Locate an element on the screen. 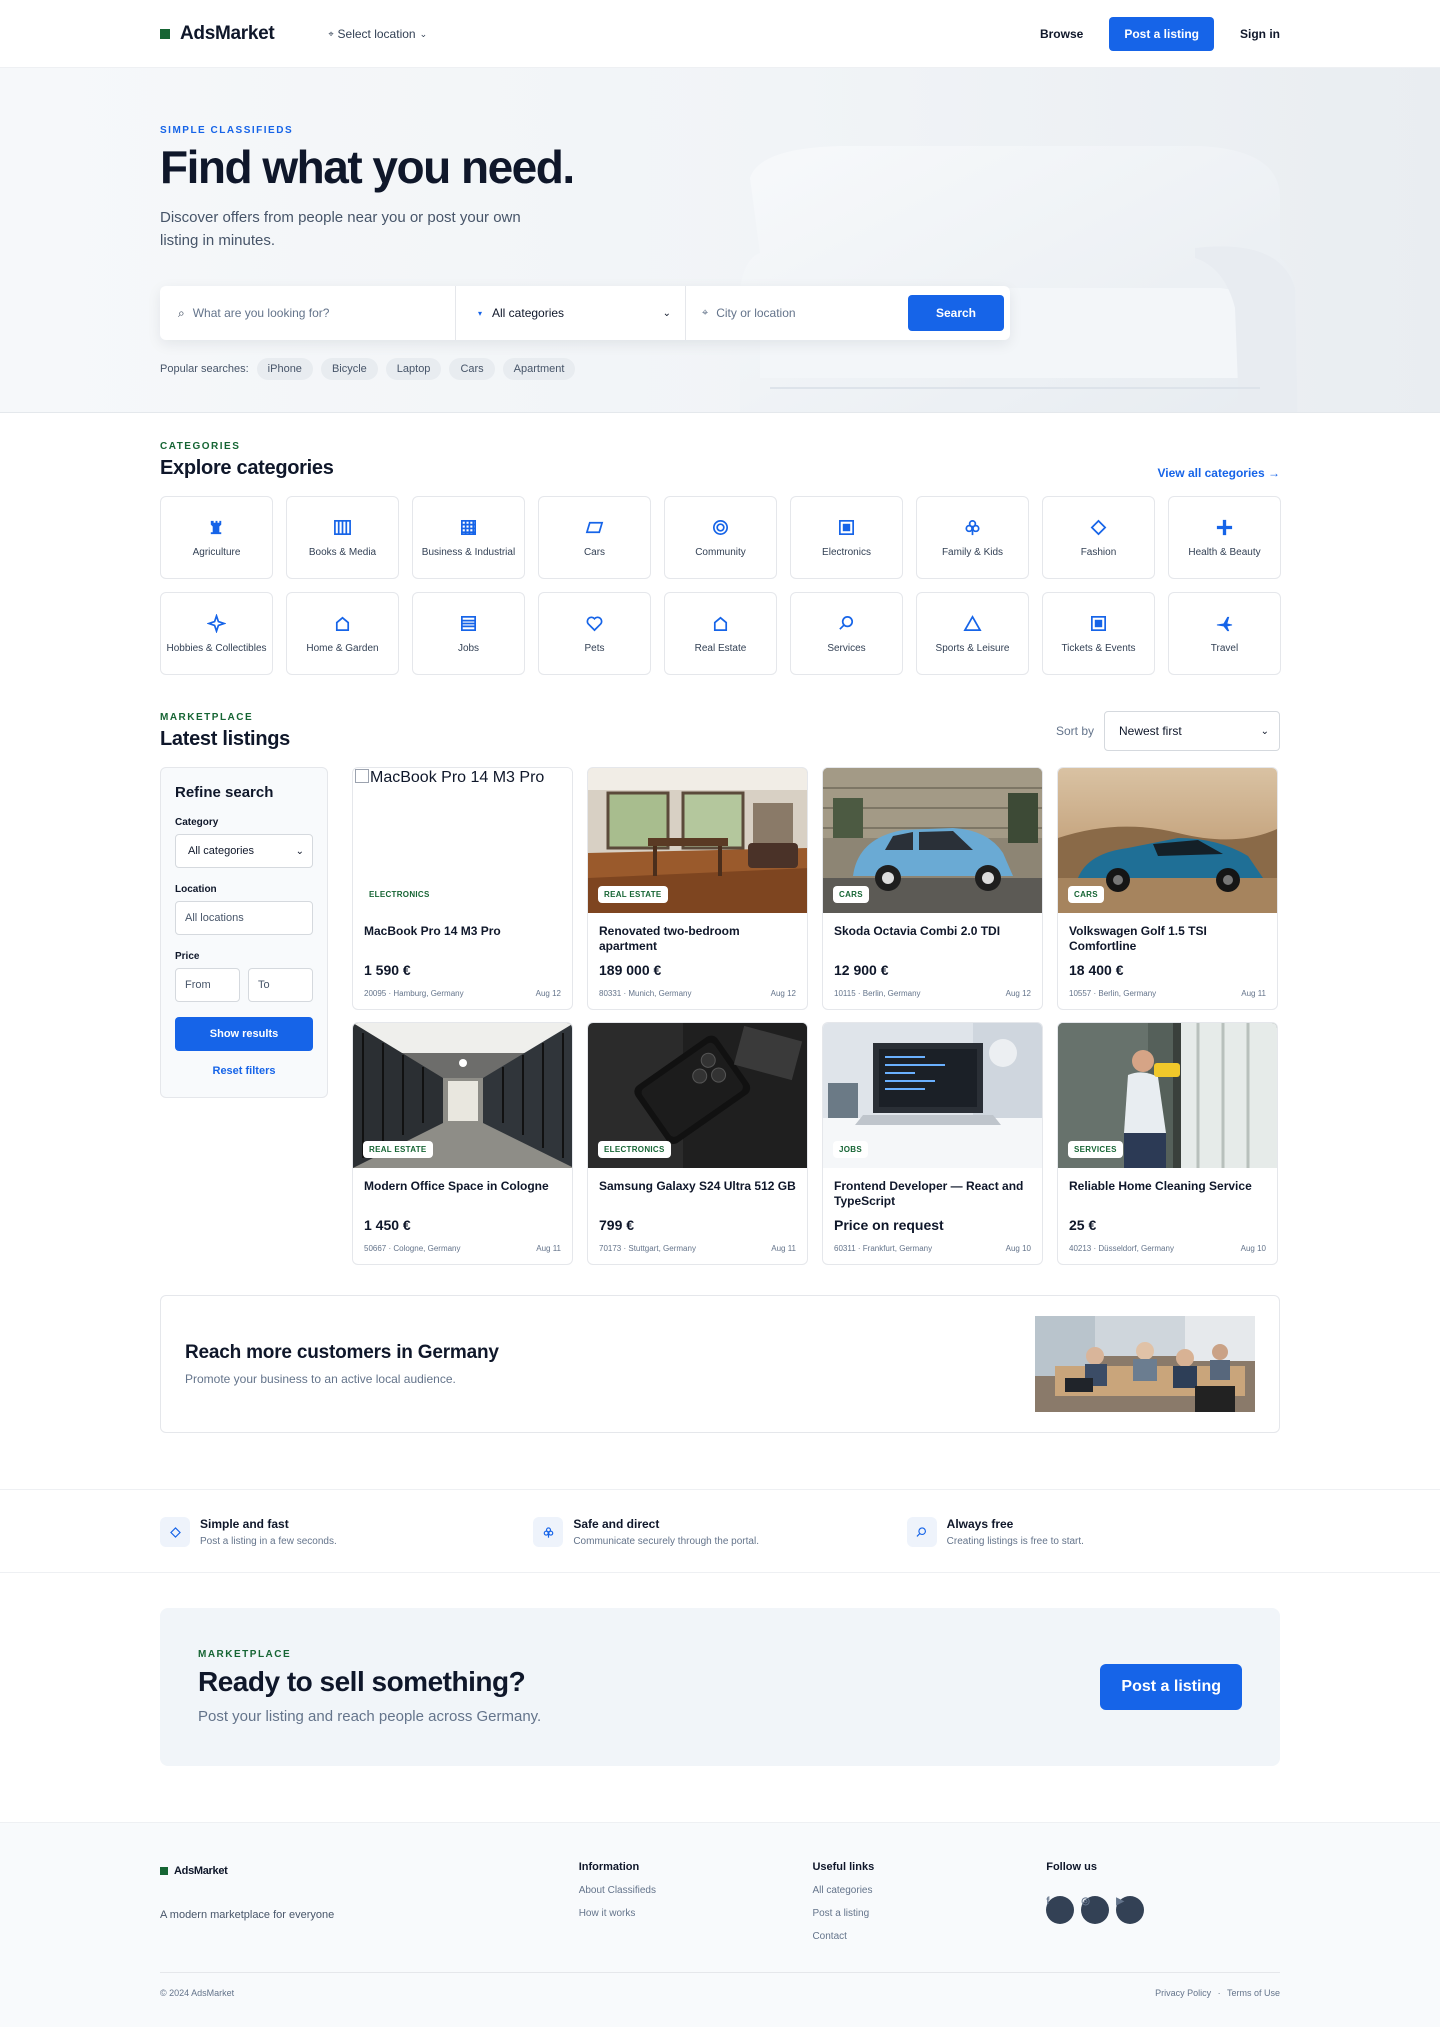 The height and width of the screenshot is (2039, 1440). category-tile-travel: Travel is located at coordinates (1224, 633).